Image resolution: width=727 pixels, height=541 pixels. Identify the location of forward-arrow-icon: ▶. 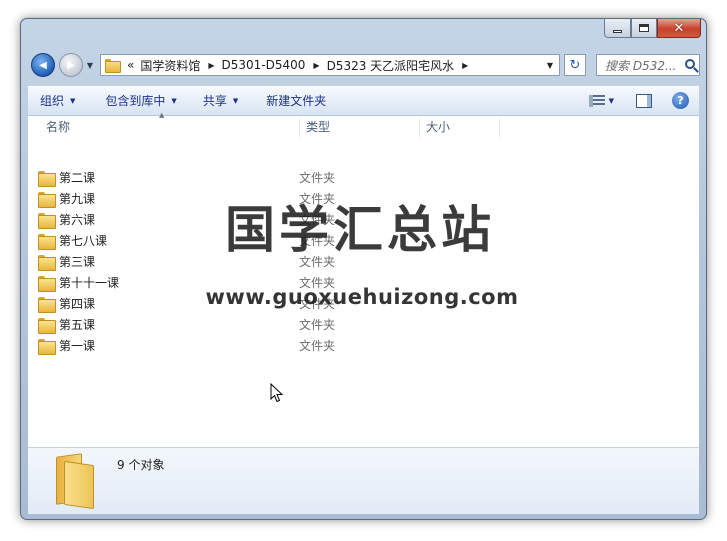
(71, 65).